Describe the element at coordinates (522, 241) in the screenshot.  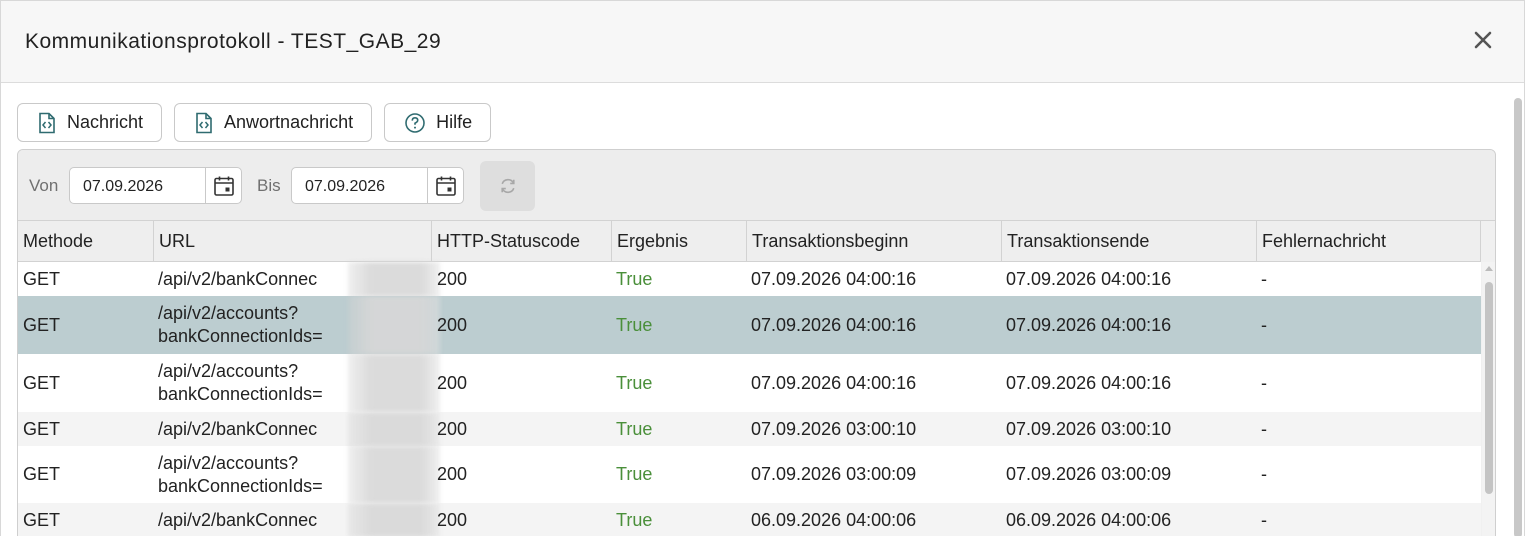
I see `column-header-status: HTTP-Statuscode` at that location.